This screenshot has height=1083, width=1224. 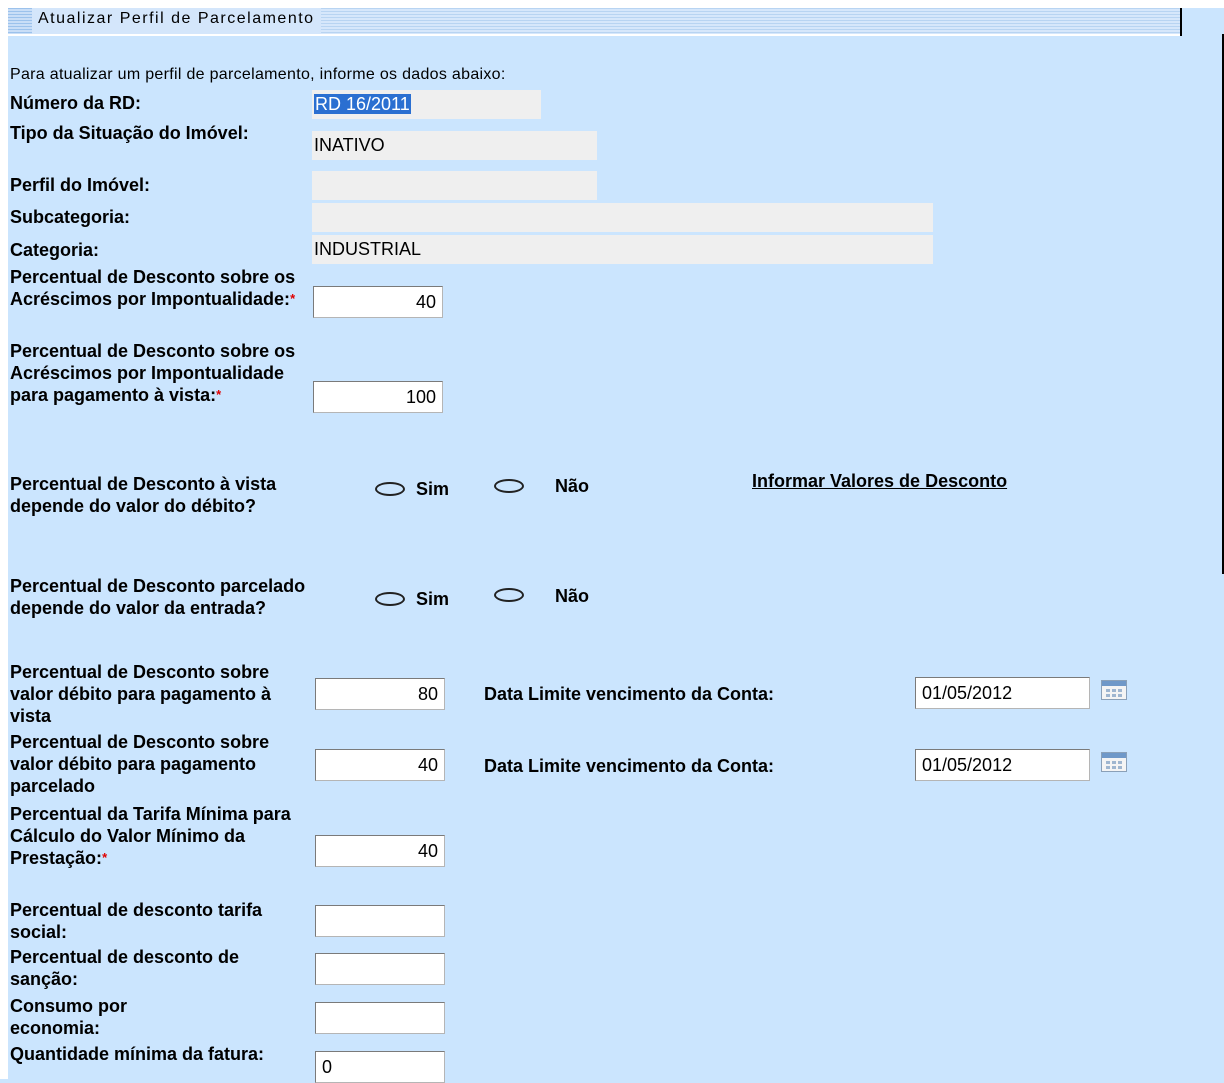 I want to click on section-title-bar: Atualizar Perfil de Parcelamento, so click(x=595, y=22).